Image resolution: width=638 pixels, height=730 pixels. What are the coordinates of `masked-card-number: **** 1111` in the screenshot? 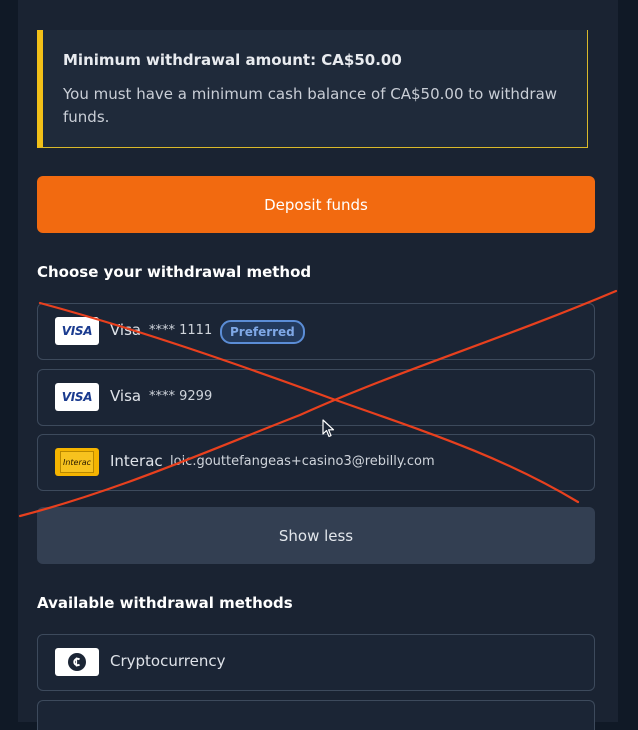 It's located at (181, 330).